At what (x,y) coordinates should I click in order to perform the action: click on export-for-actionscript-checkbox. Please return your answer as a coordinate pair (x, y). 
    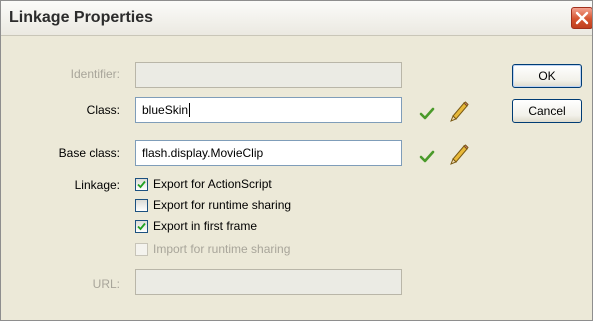
    Looking at the image, I should click on (141, 184).